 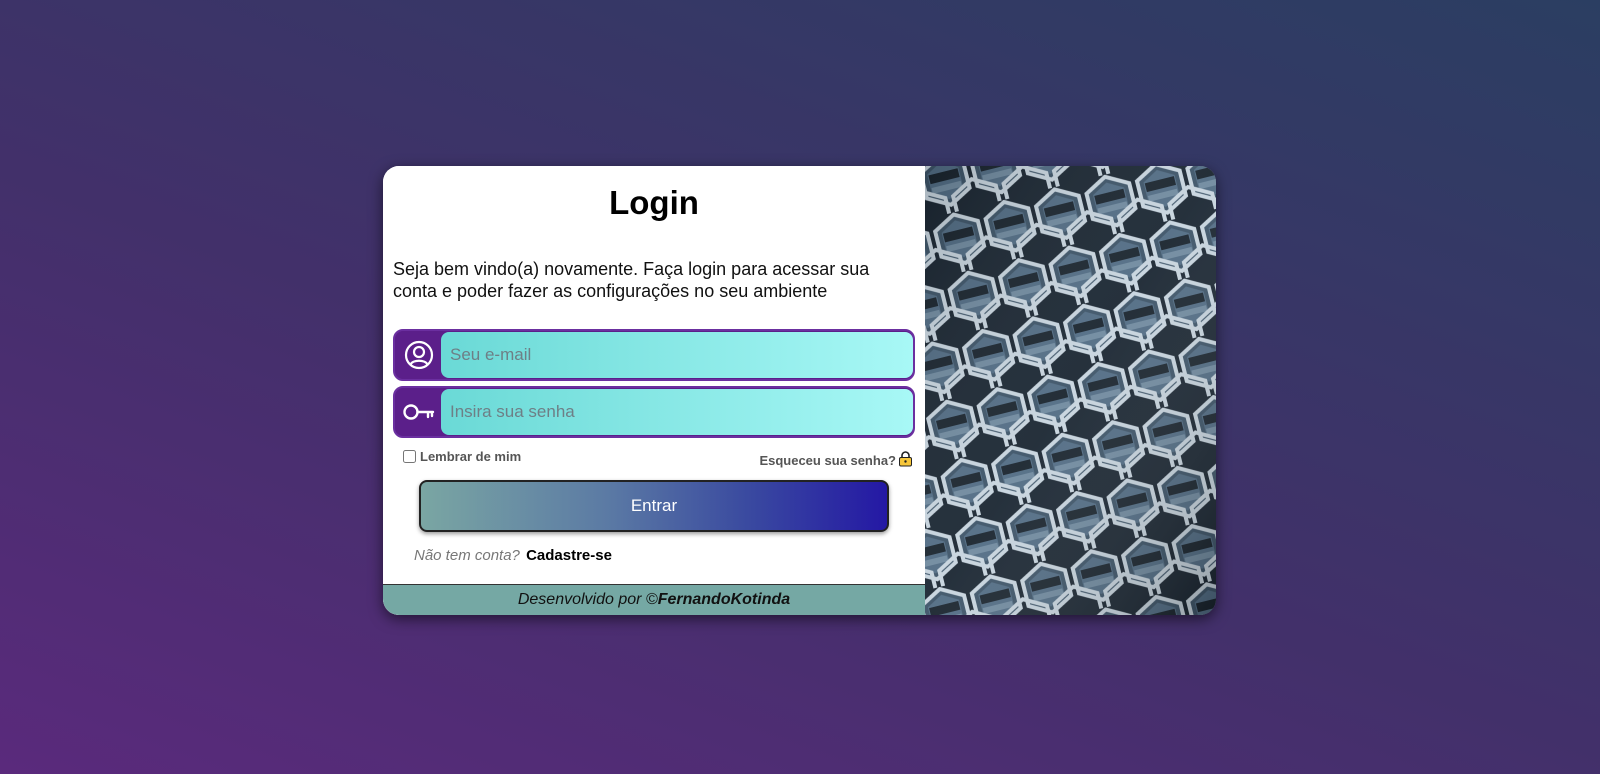 I want to click on remember-me: Lembrar de mim, so click(x=462, y=456).